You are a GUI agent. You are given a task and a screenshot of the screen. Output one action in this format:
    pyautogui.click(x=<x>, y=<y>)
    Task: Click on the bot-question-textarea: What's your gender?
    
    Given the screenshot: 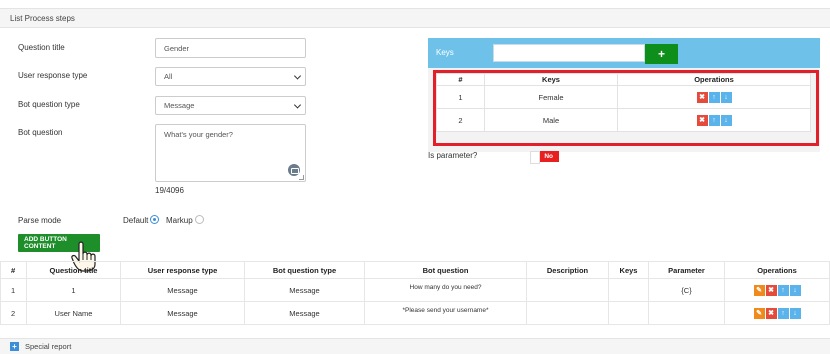 What is the action you would take?
    pyautogui.click(x=230, y=153)
    